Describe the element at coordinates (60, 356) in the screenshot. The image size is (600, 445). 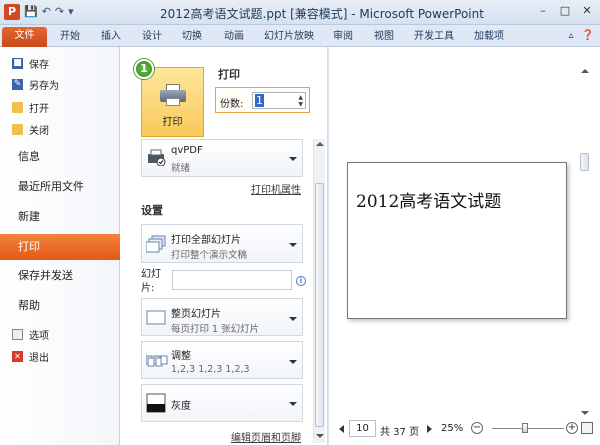
I see `nav-exit: ✕ 退出` at that location.